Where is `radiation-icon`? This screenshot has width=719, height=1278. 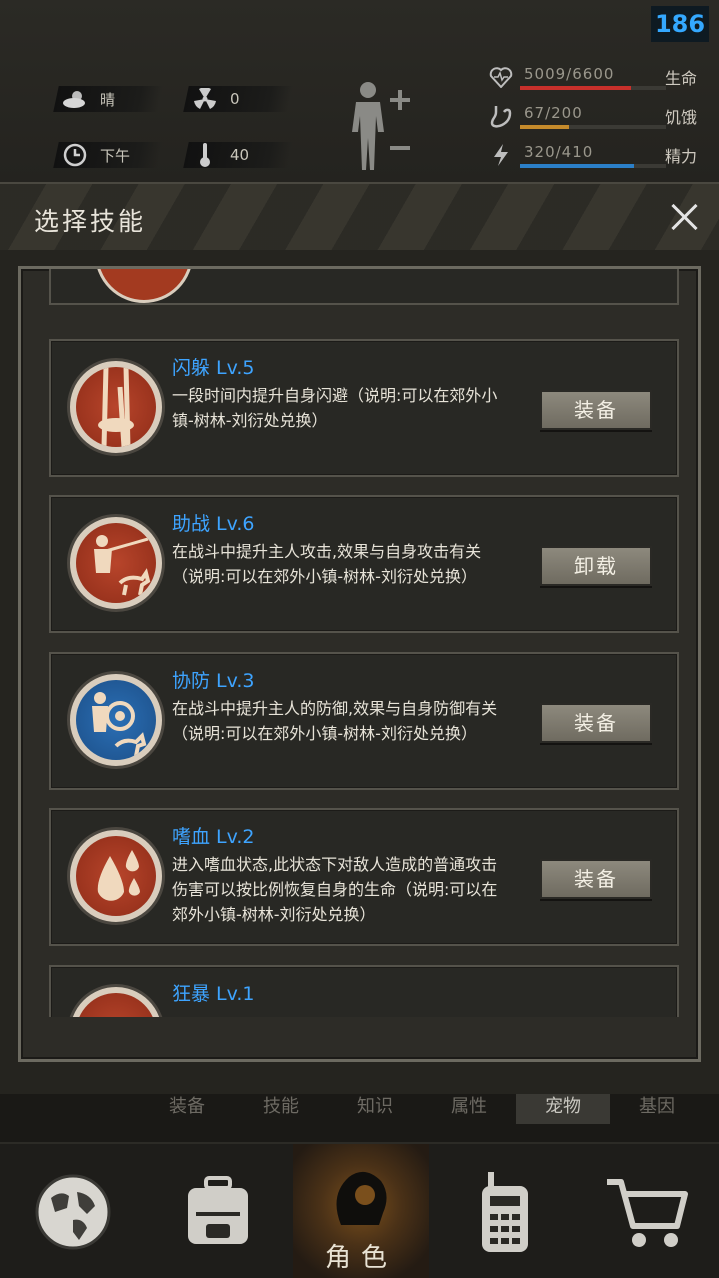 radiation-icon is located at coordinates (205, 99).